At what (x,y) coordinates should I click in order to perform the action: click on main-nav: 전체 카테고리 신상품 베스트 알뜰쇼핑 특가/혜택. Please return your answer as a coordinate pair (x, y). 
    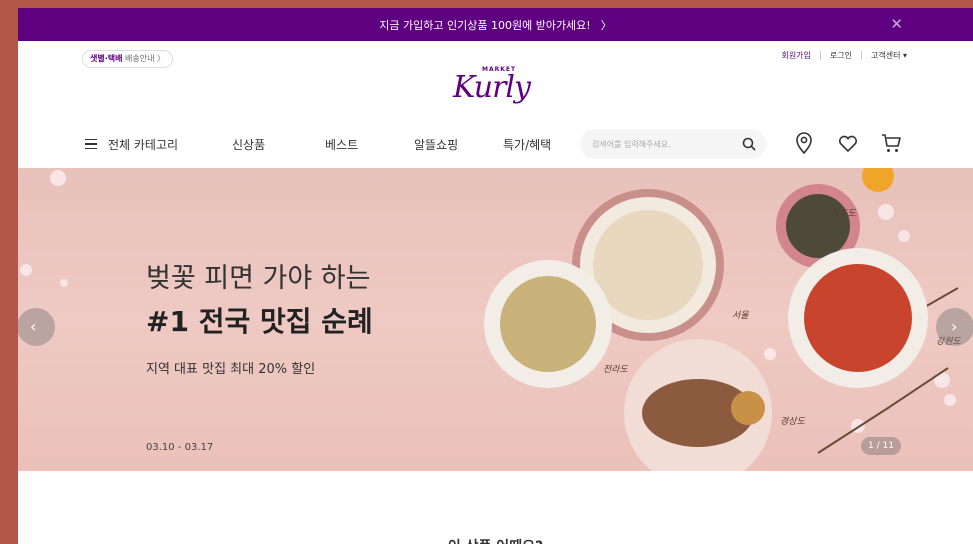
    Looking at the image, I should click on (495, 144).